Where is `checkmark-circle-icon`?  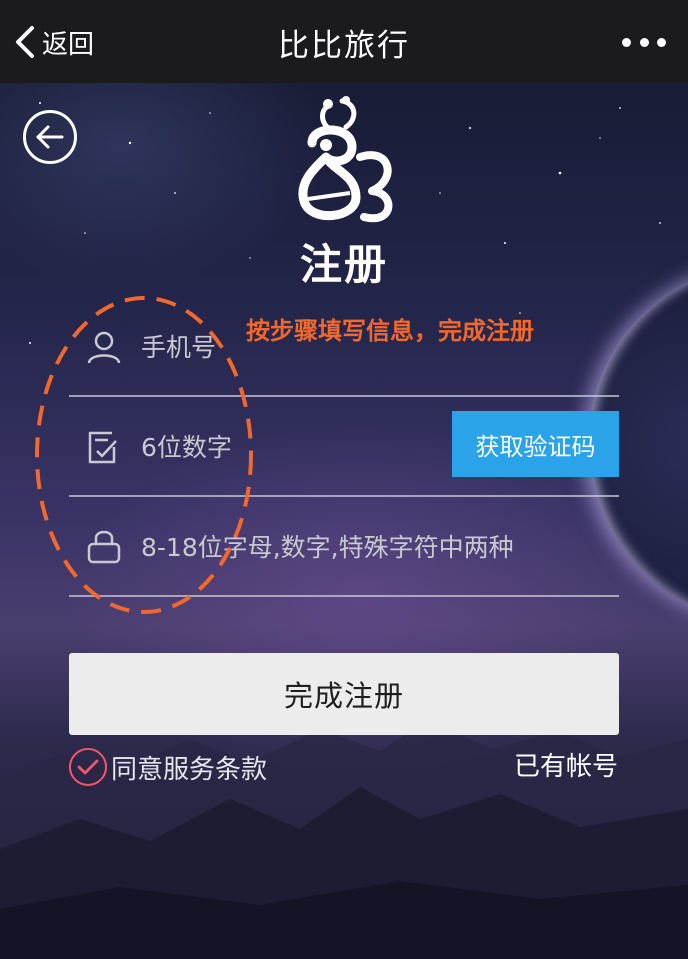 checkmark-circle-icon is located at coordinates (88, 767).